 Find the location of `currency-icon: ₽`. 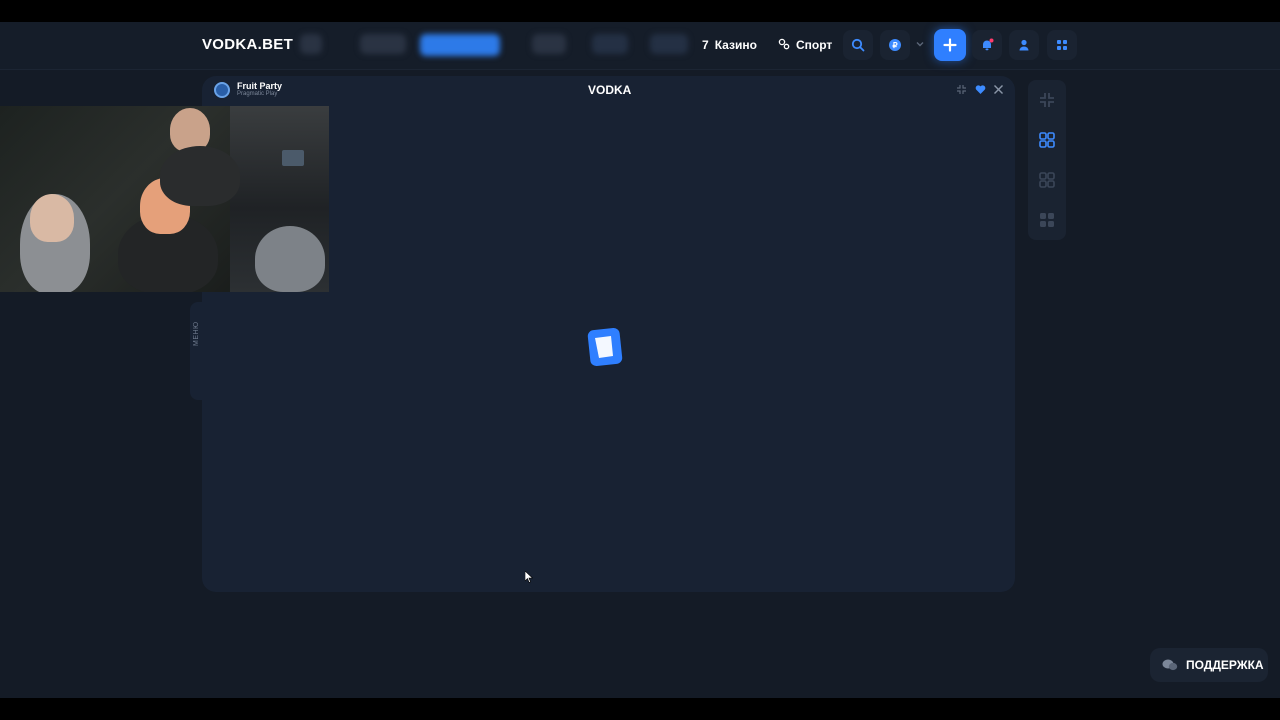

currency-icon: ₽ is located at coordinates (895, 45).